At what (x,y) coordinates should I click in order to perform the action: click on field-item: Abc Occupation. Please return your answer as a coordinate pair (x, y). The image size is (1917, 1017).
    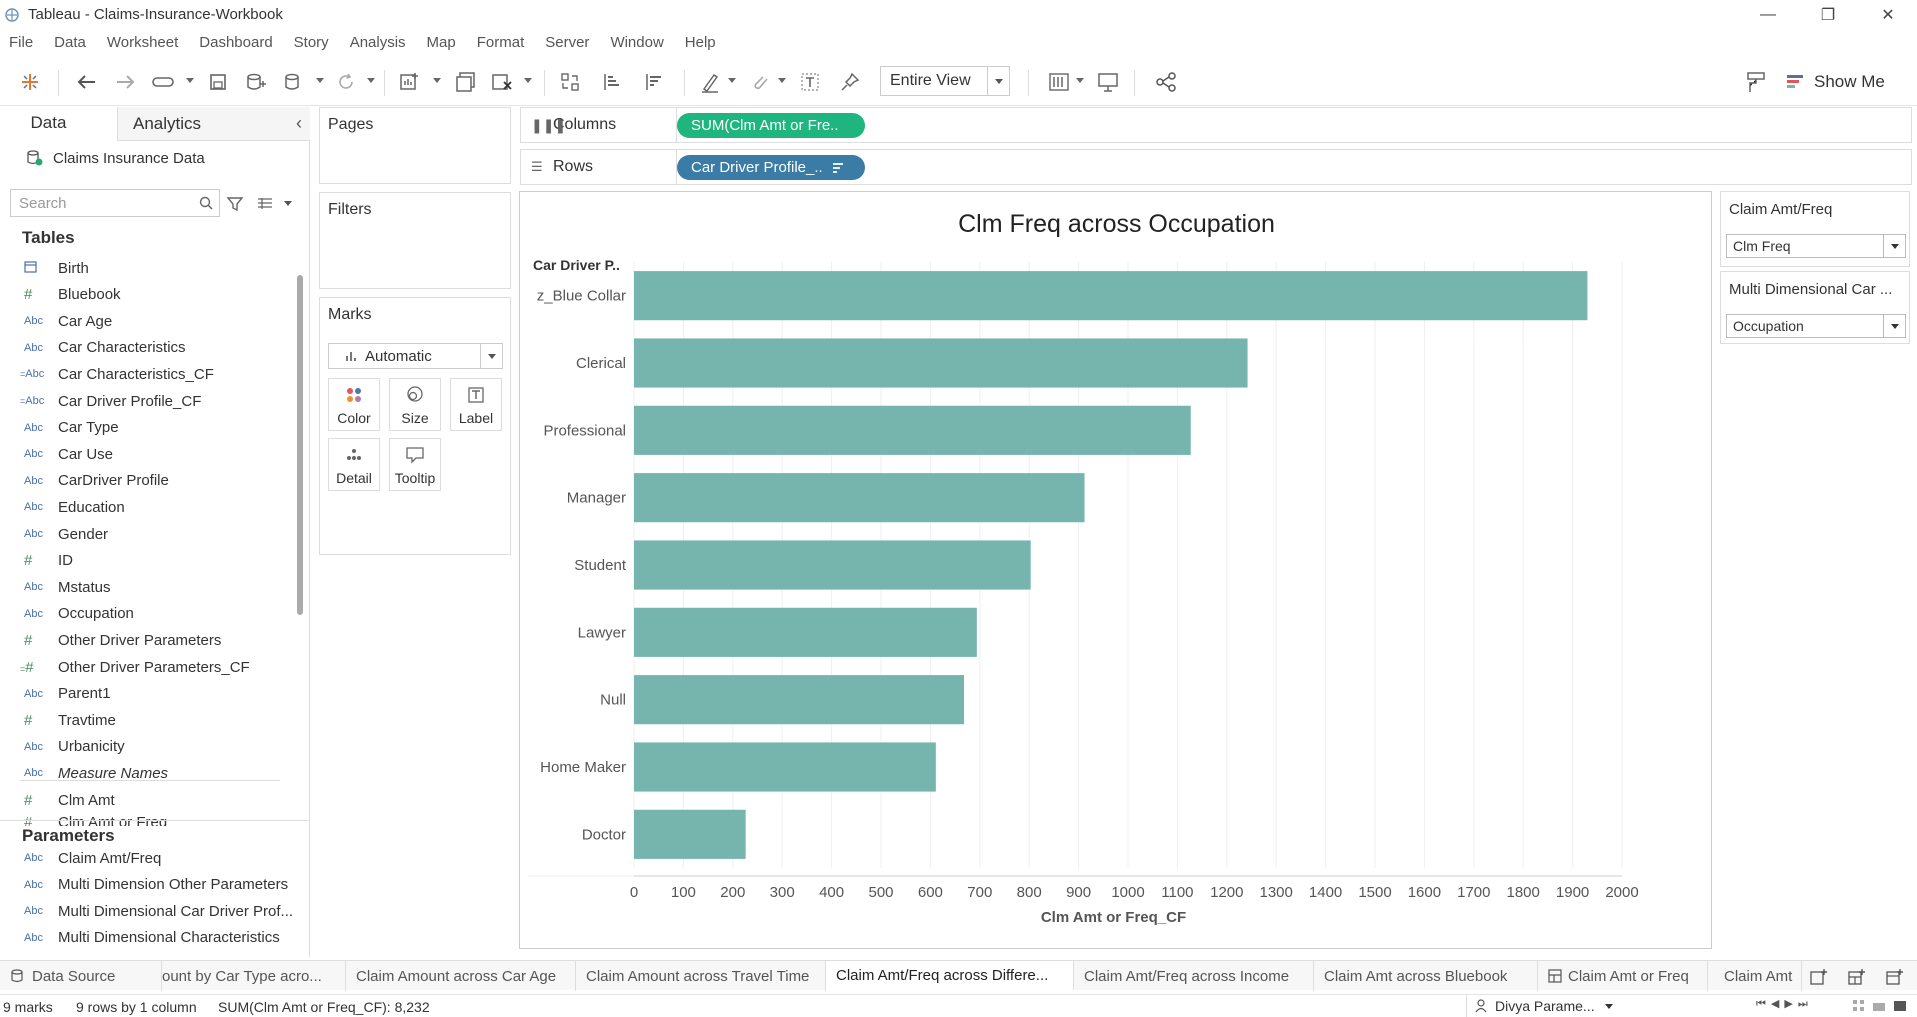
    Looking at the image, I should click on (160, 614).